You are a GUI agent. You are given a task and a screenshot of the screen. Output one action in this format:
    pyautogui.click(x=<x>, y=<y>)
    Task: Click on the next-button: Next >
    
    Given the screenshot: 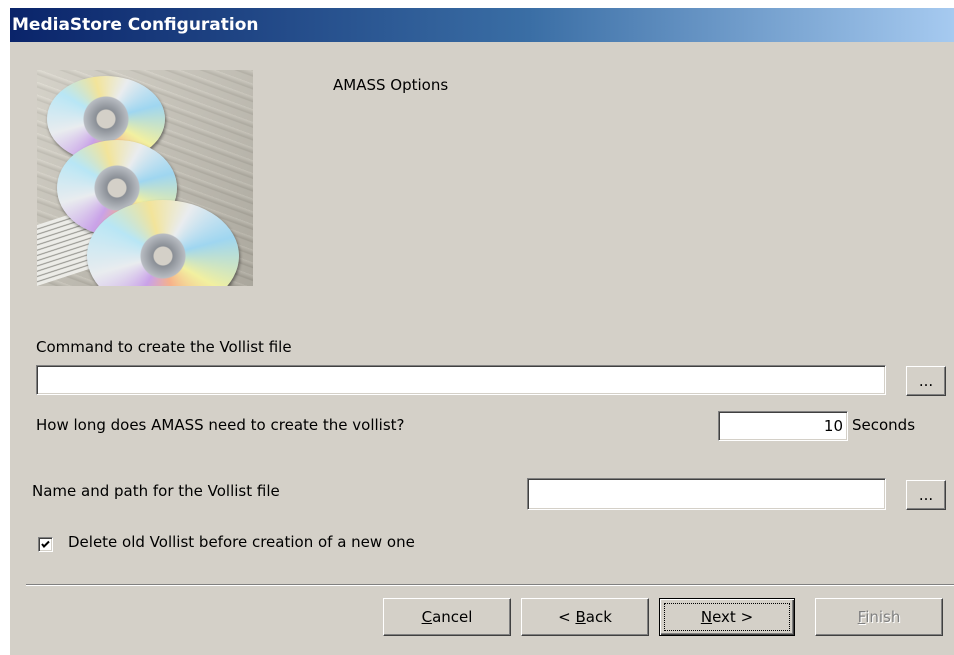 What is the action you would take?
    pyautogui.click(x=727, y=617)
    